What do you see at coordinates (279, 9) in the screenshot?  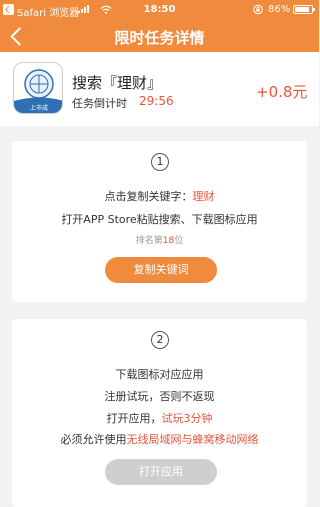 I see `battery-percentage: 86%` at bounding box center [279, 9].